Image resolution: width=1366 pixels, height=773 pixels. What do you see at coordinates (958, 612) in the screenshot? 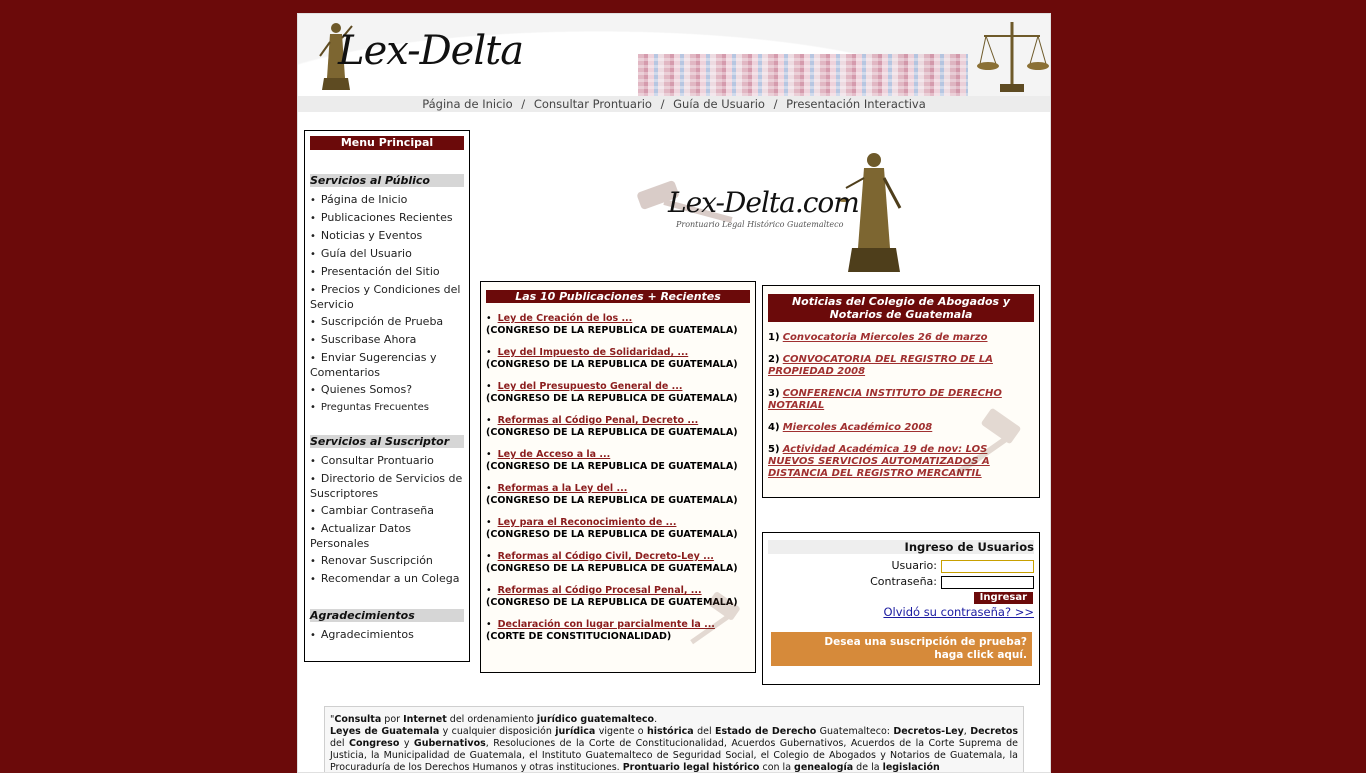
I see `forgot-password-link: Olvidó su contraseña? >>` at bounding box center [958, 612].